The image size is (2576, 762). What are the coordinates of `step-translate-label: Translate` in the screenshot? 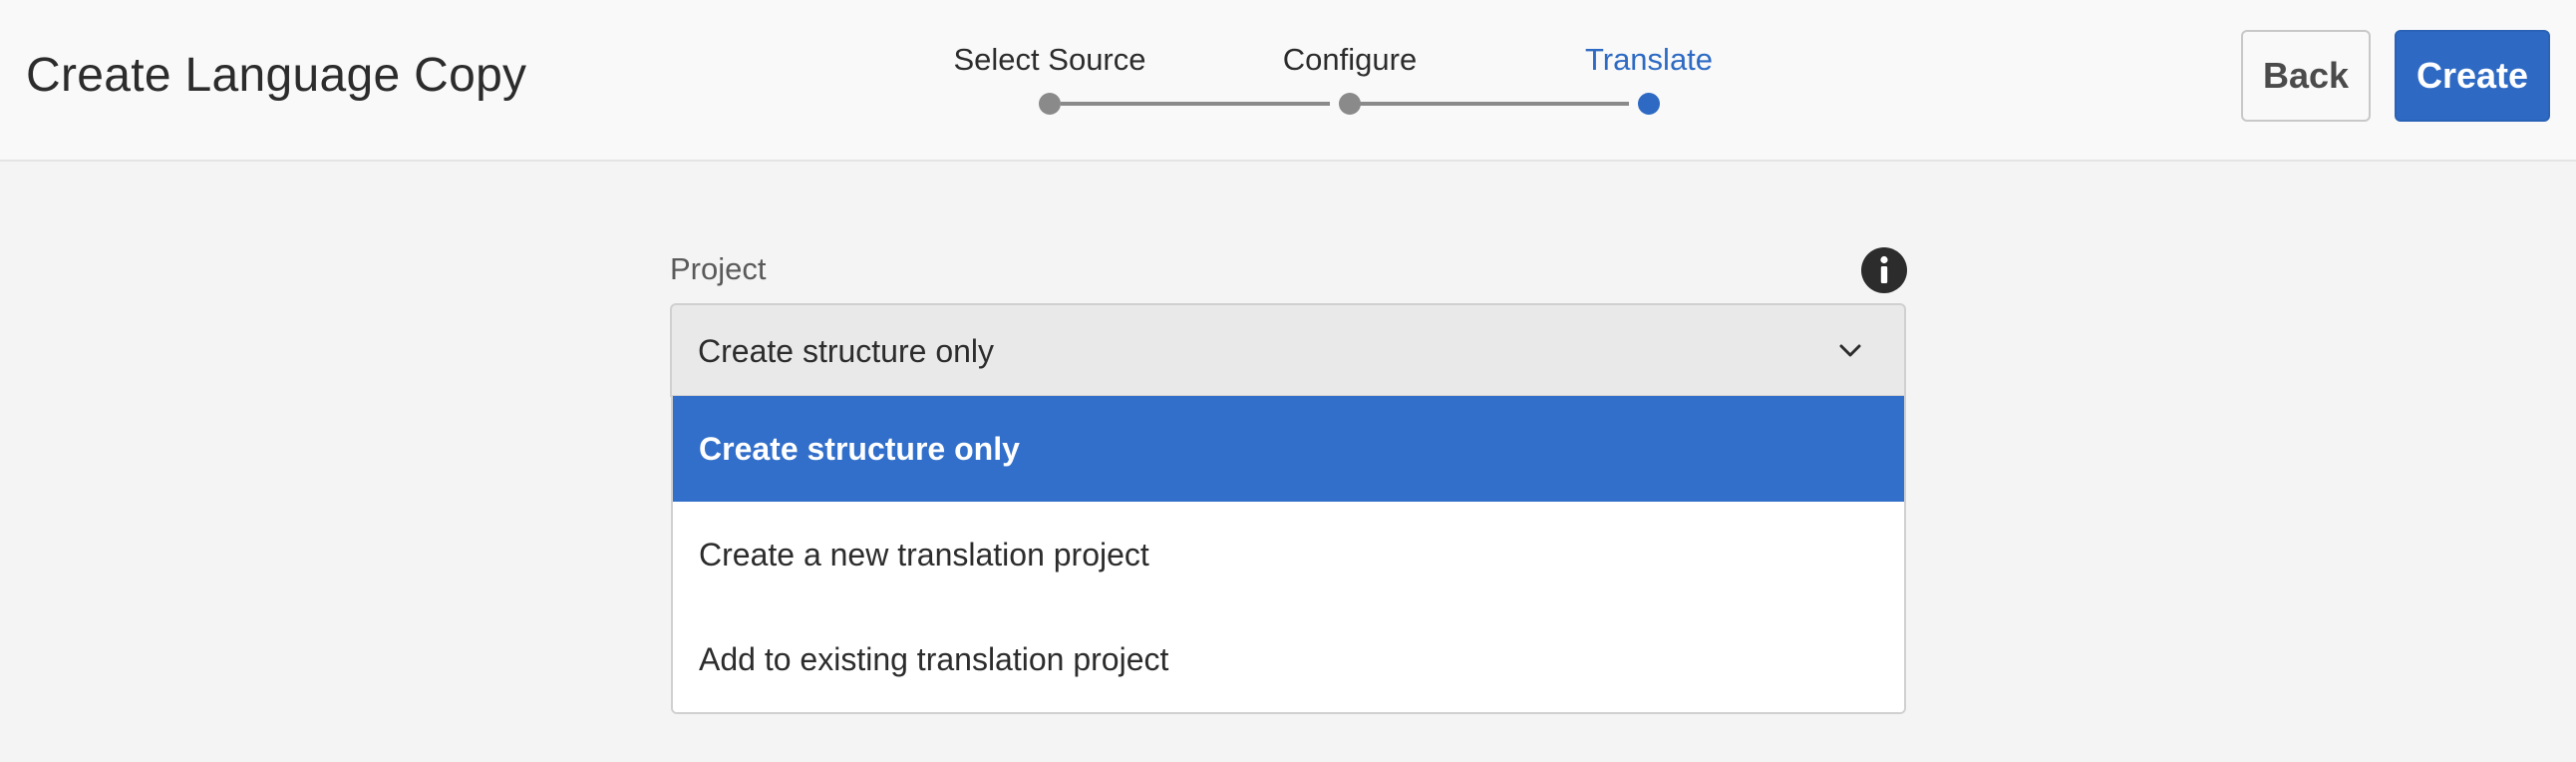 It's located at (1649, 60).